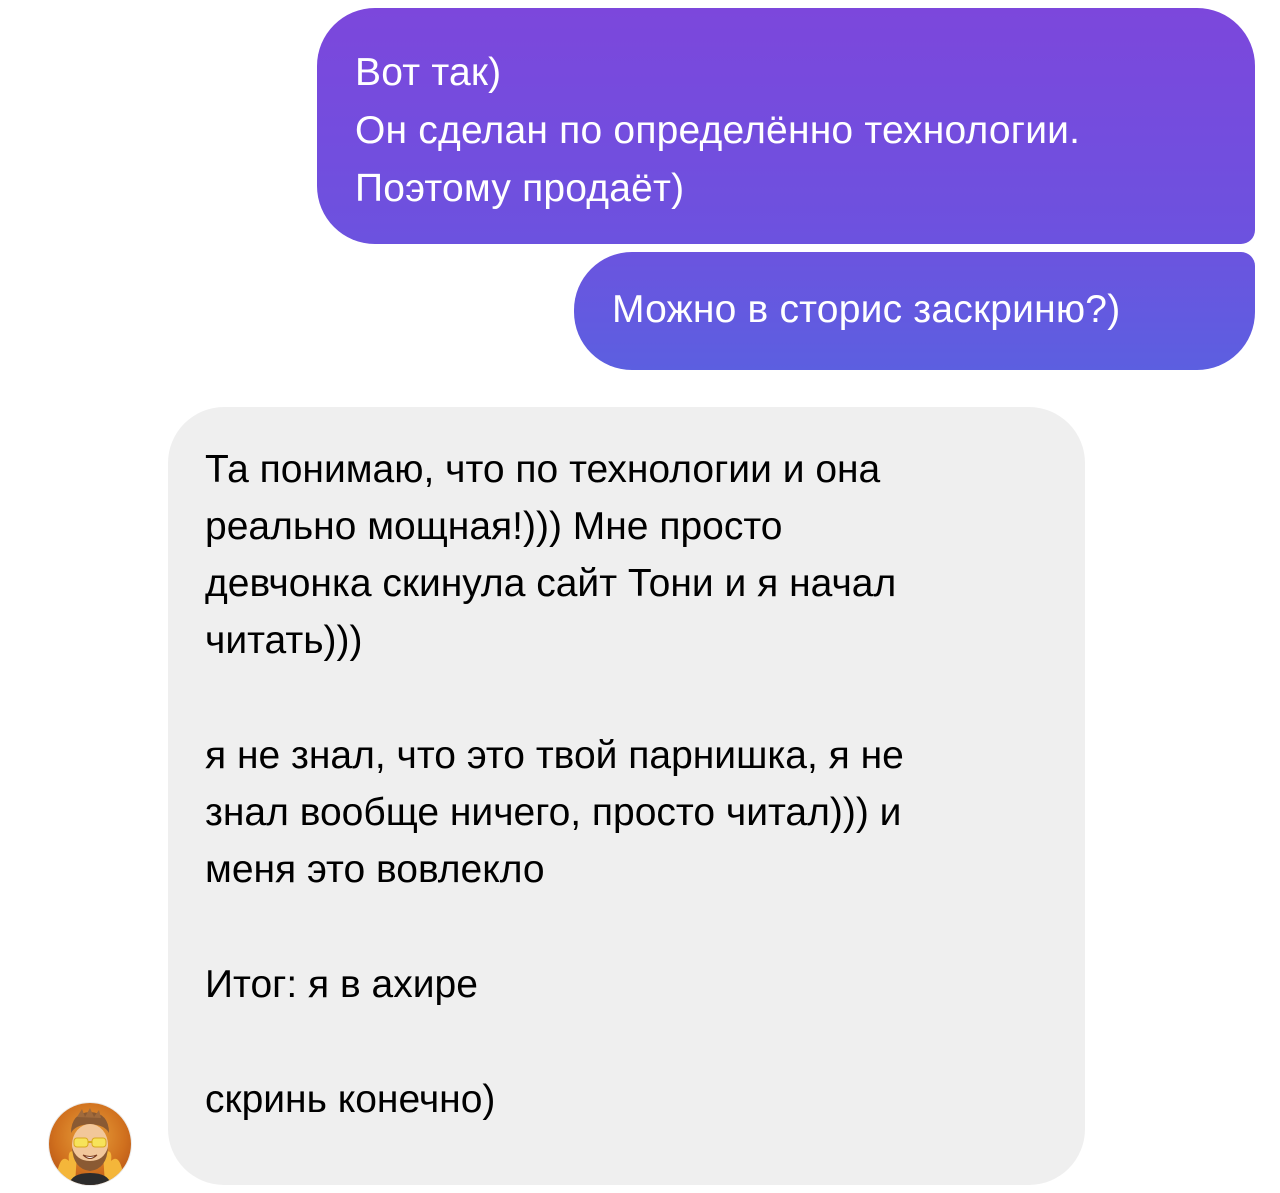 Image resolution: width=1280 pixels, height=1193 pixels. What do you see at coordinates (350, 1099) in the screenshot?
I see `message-paragraph: скринь конечно)` at bounding box center [350, 1099].